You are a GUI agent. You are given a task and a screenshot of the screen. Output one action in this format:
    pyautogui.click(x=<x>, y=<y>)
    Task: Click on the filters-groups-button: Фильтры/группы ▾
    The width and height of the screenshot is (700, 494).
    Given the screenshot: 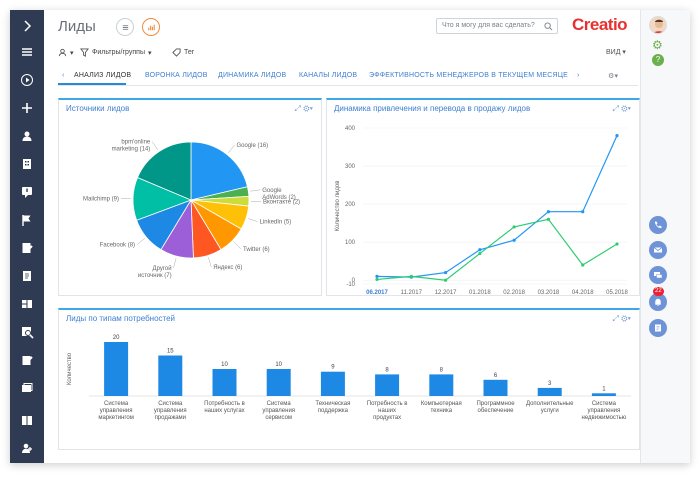 What is the action you would take?
    pyautogui.click(x=116, y=52)
    